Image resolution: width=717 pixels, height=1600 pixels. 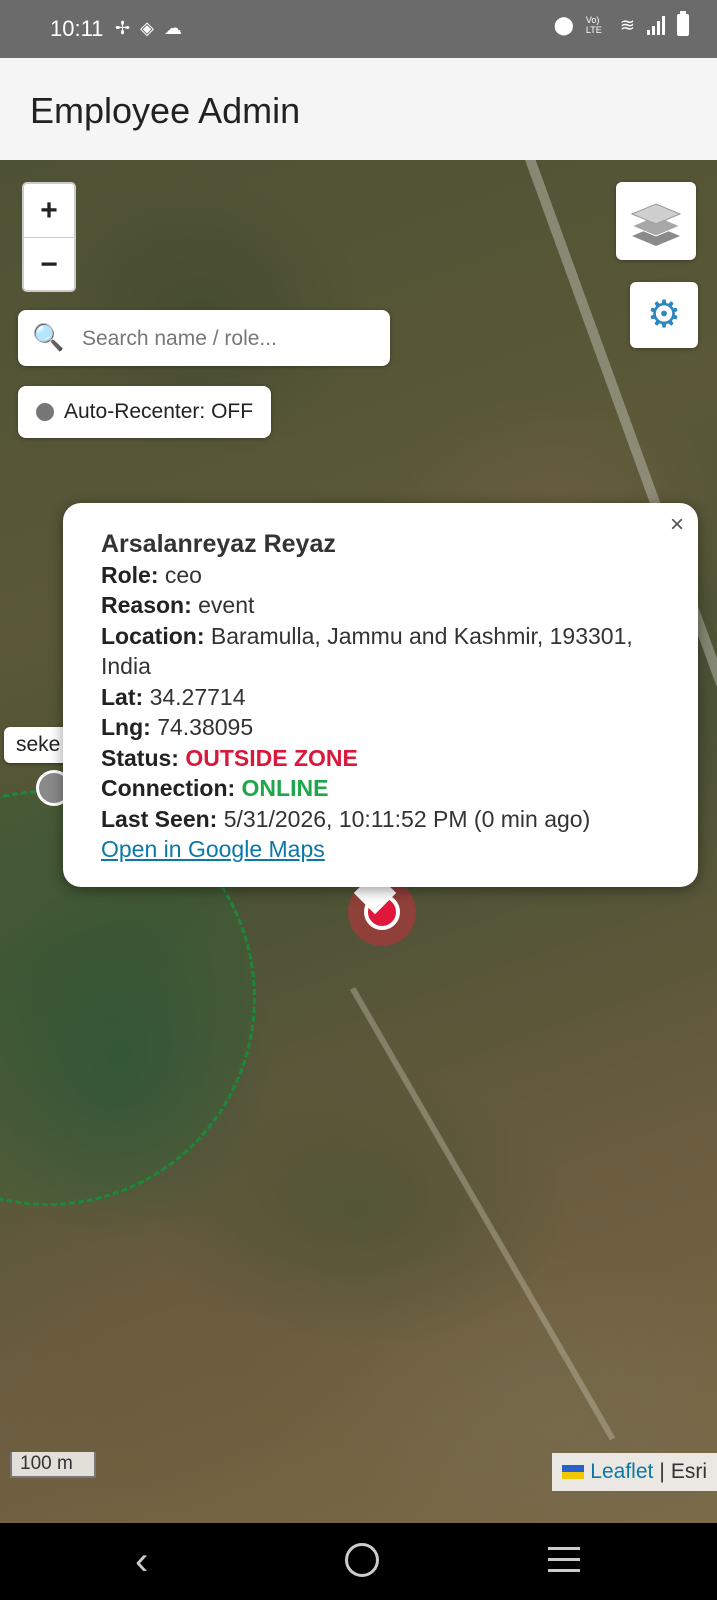 What do you see at coordinates (384, 575) in the screenshot?
I see `role-row: Role: ceo` at bounding box center [384, 575].